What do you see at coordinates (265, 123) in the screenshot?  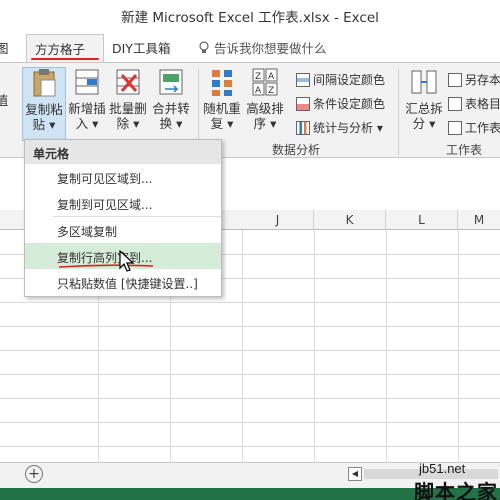 I see `advanced-sort-label-2: 序 ▾` at bounding box center [265, 123].